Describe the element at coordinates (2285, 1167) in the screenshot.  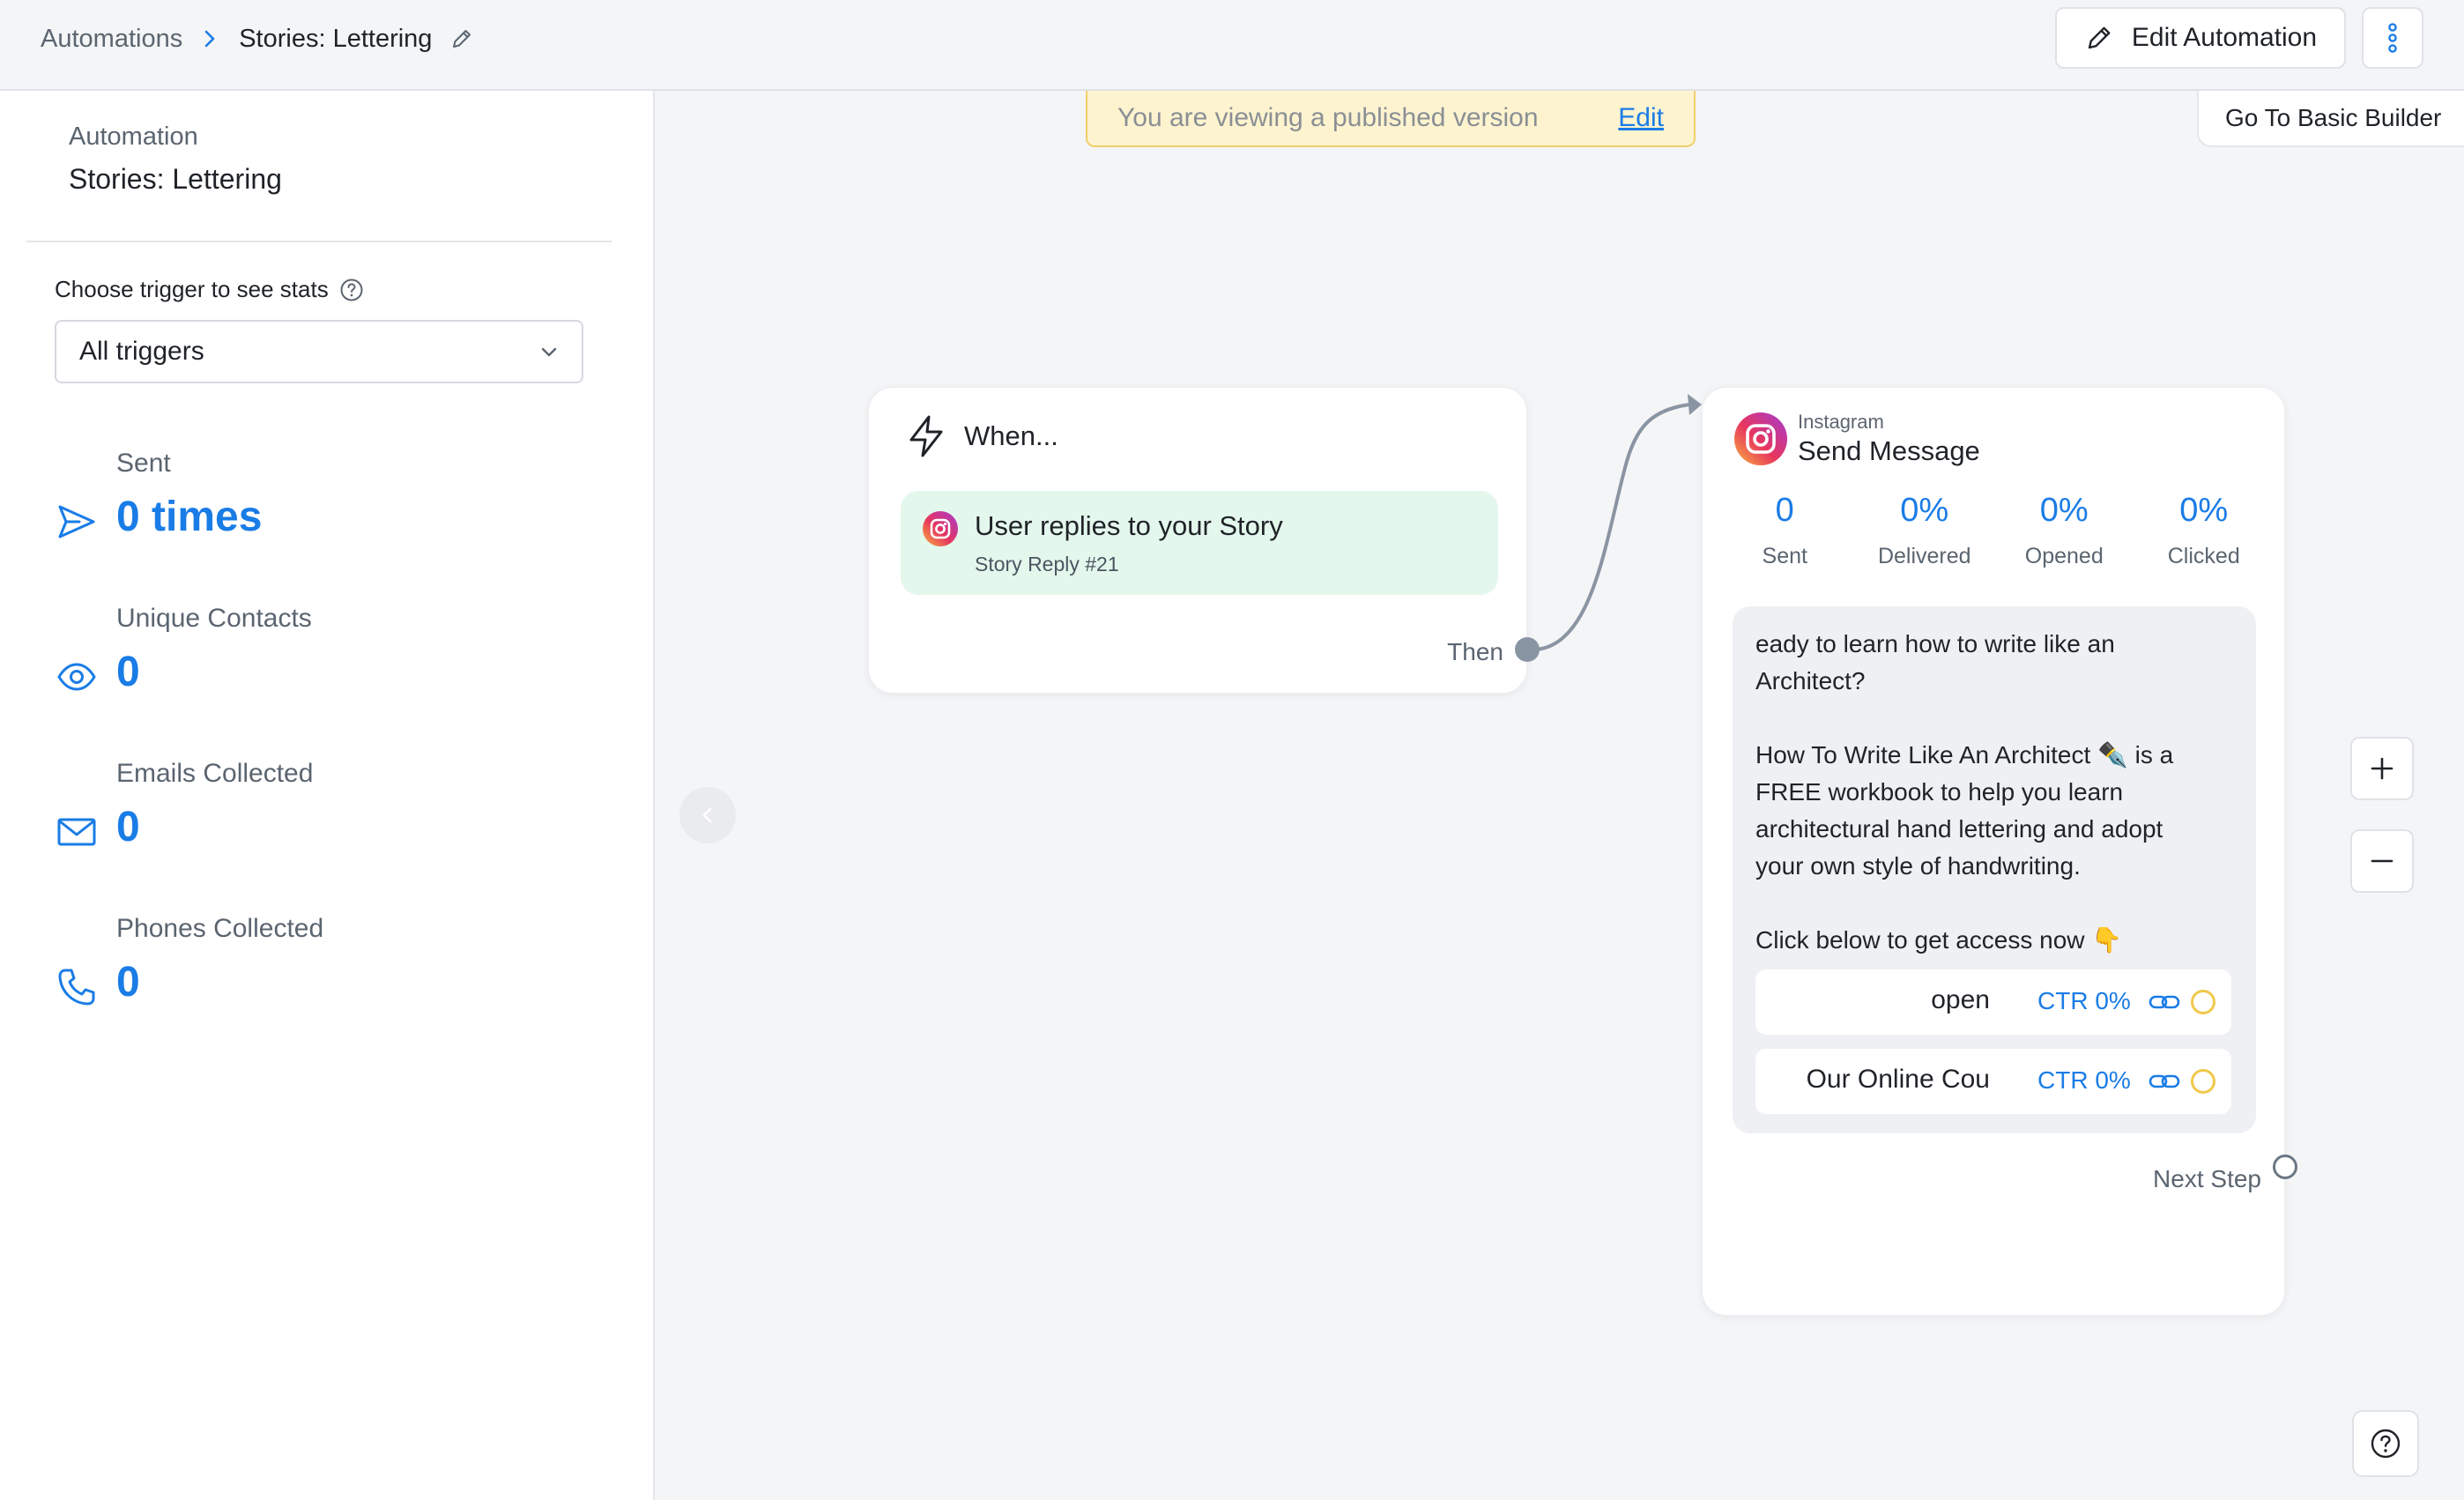
I see `next-step-port` at that location.